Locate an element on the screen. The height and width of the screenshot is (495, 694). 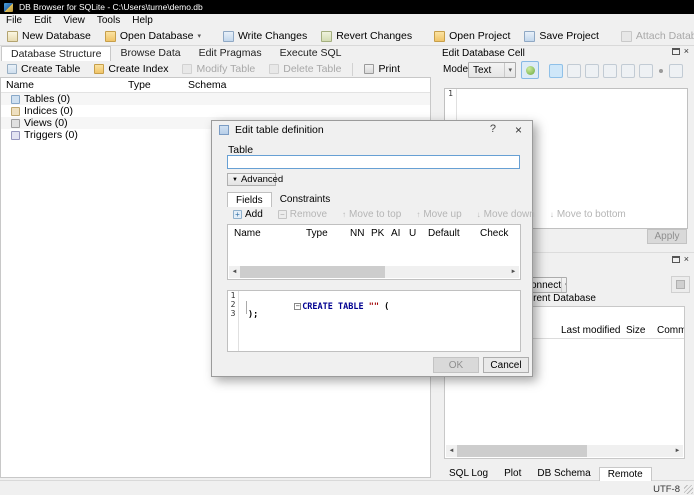
tab-edit-pragmas: Edit Pragmas is located at coordinates (230, 53).